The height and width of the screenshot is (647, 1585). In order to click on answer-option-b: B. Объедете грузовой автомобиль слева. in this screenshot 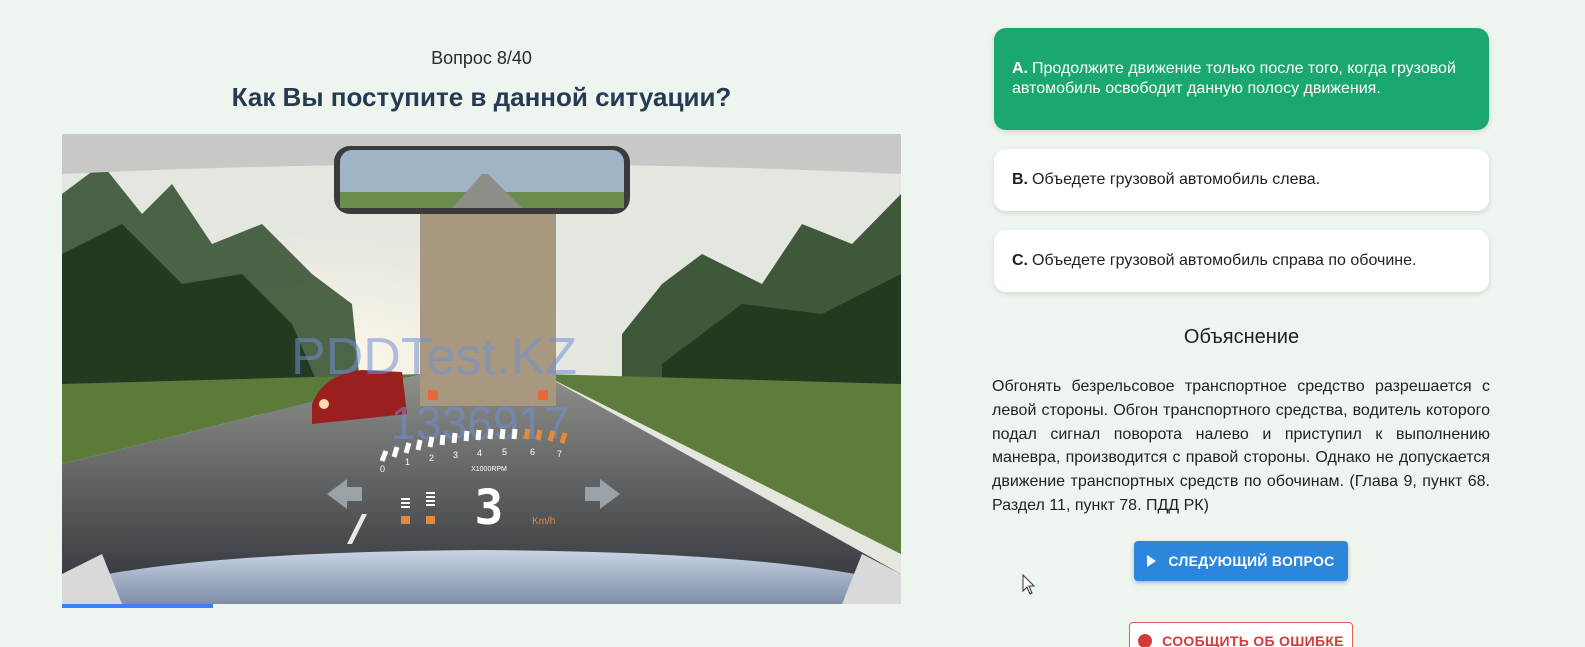, I will do `click(1241, 180)`.